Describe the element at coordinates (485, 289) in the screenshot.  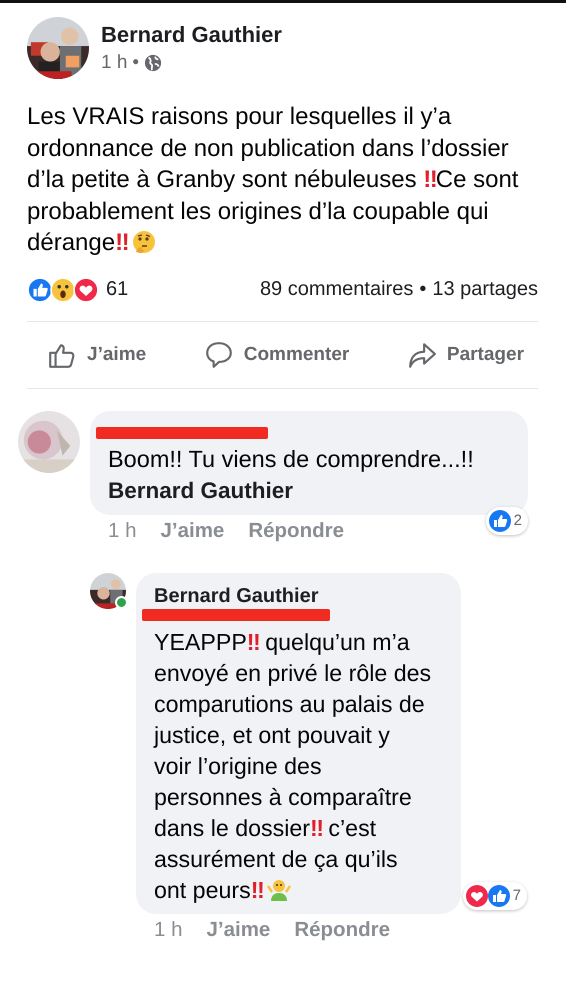
I see `share-count: 13 partages` at that location.